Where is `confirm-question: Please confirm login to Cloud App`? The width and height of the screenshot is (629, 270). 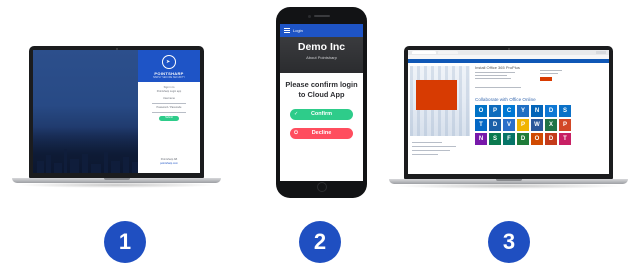
confirm-question: Please confirm login to Cloud App is located at coordinates (321, 90).